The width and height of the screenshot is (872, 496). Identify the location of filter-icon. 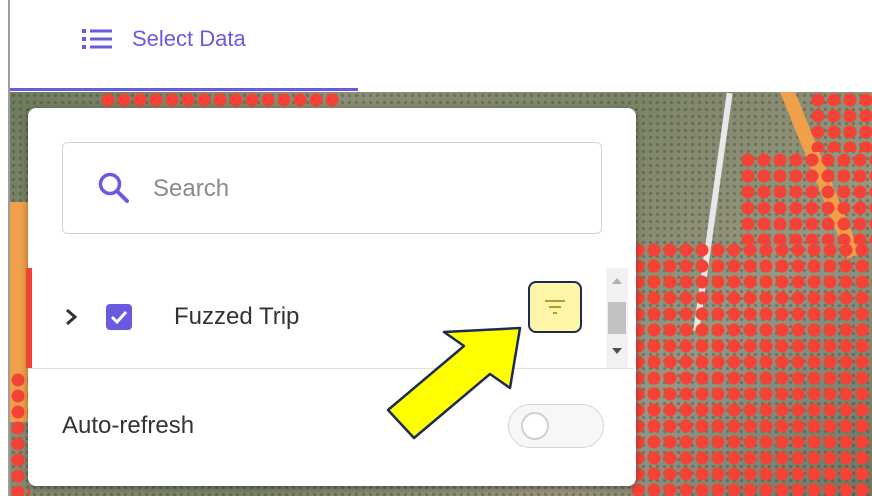
(555, 307).